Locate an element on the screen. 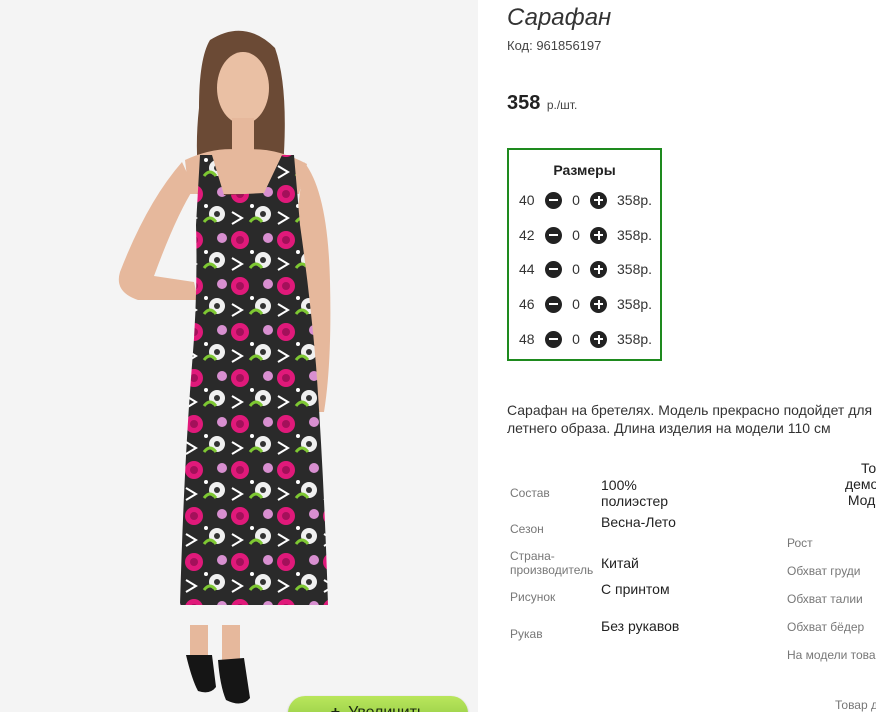 The height and width of the screenshot is (712, 876). property-label: Сезон is located at coordinates (527, 529).